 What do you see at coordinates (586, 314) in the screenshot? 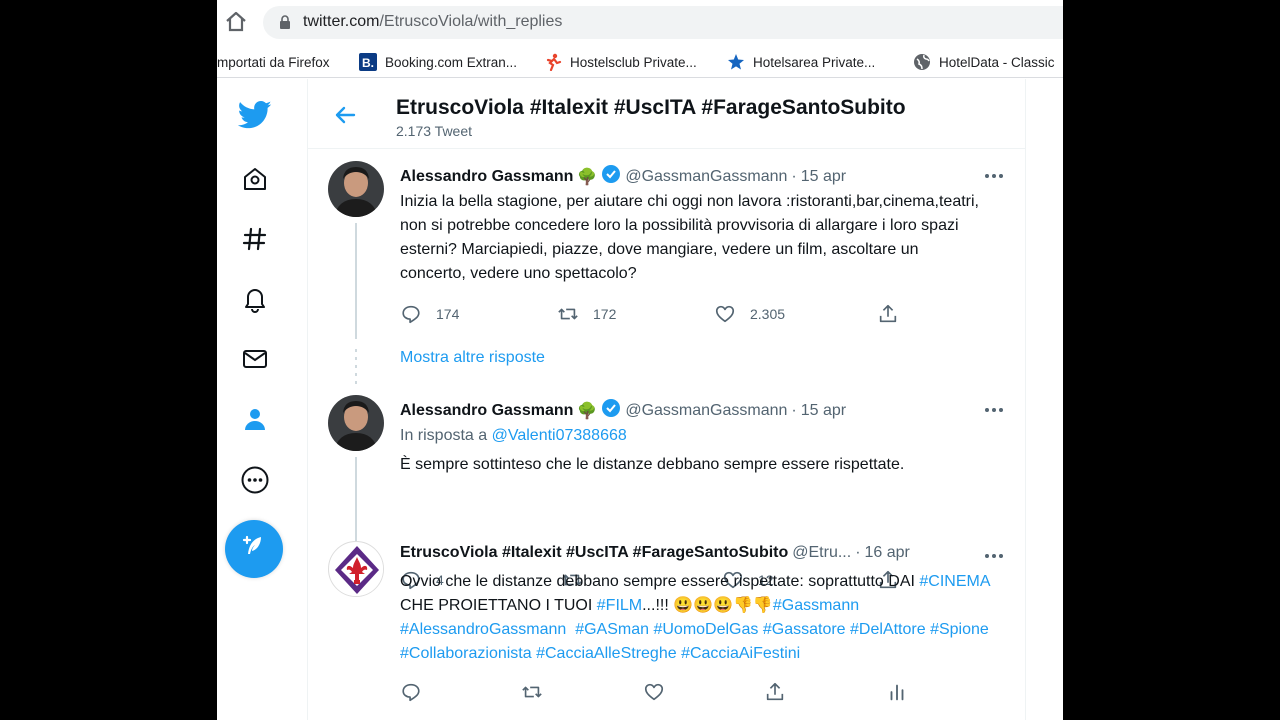
I see `retweet-button: 172` at bounding box center [586, 314].